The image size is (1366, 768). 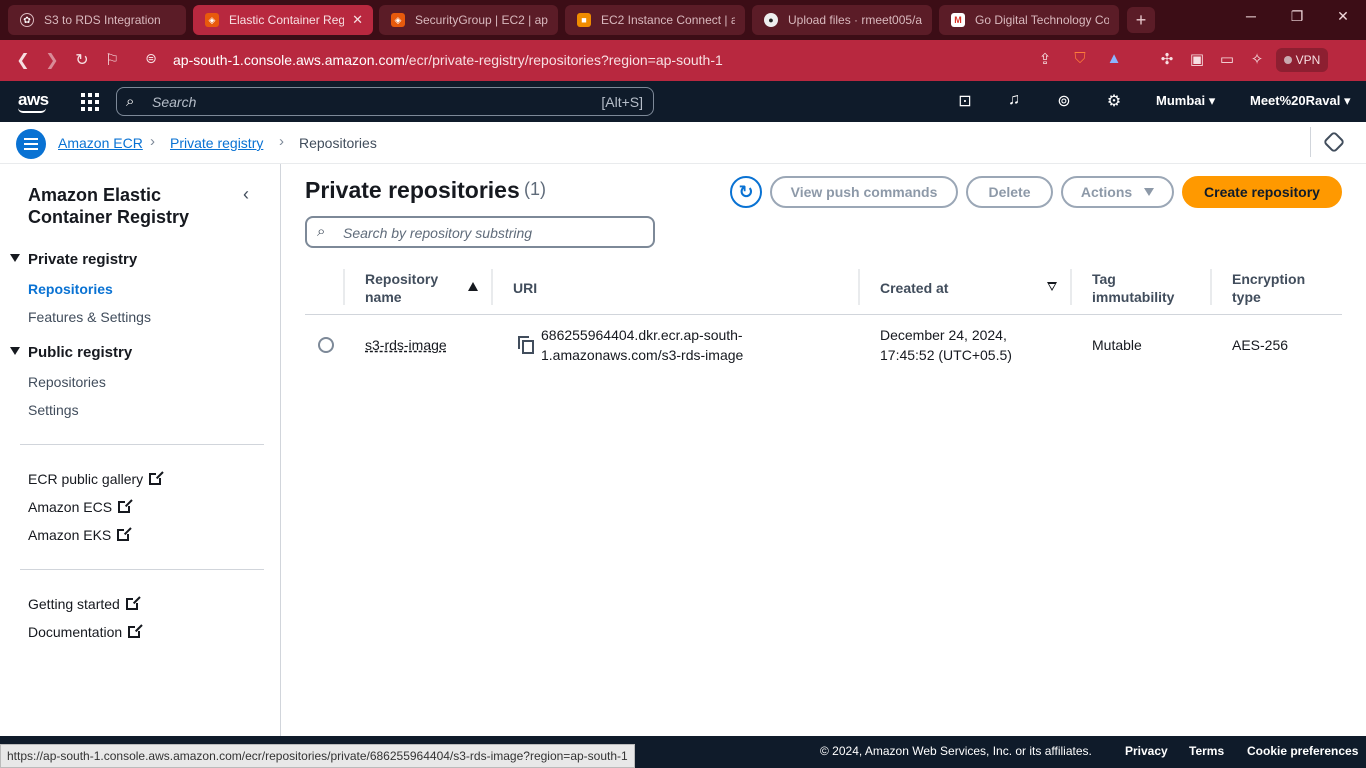 What do you see at coordinates (1302, 751) in the screenshot?
I see `footer-link-cookie-preferences: Cookie preferences` at bounding box center [1302, 751].